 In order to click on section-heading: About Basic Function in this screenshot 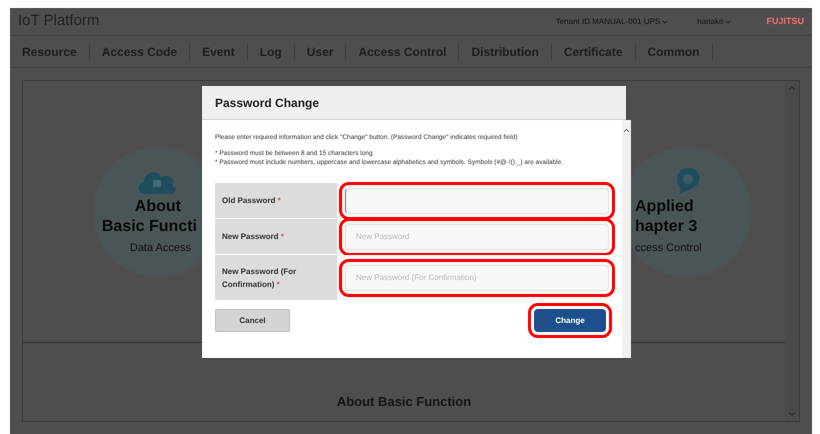, I will do `click(404, 401)`.